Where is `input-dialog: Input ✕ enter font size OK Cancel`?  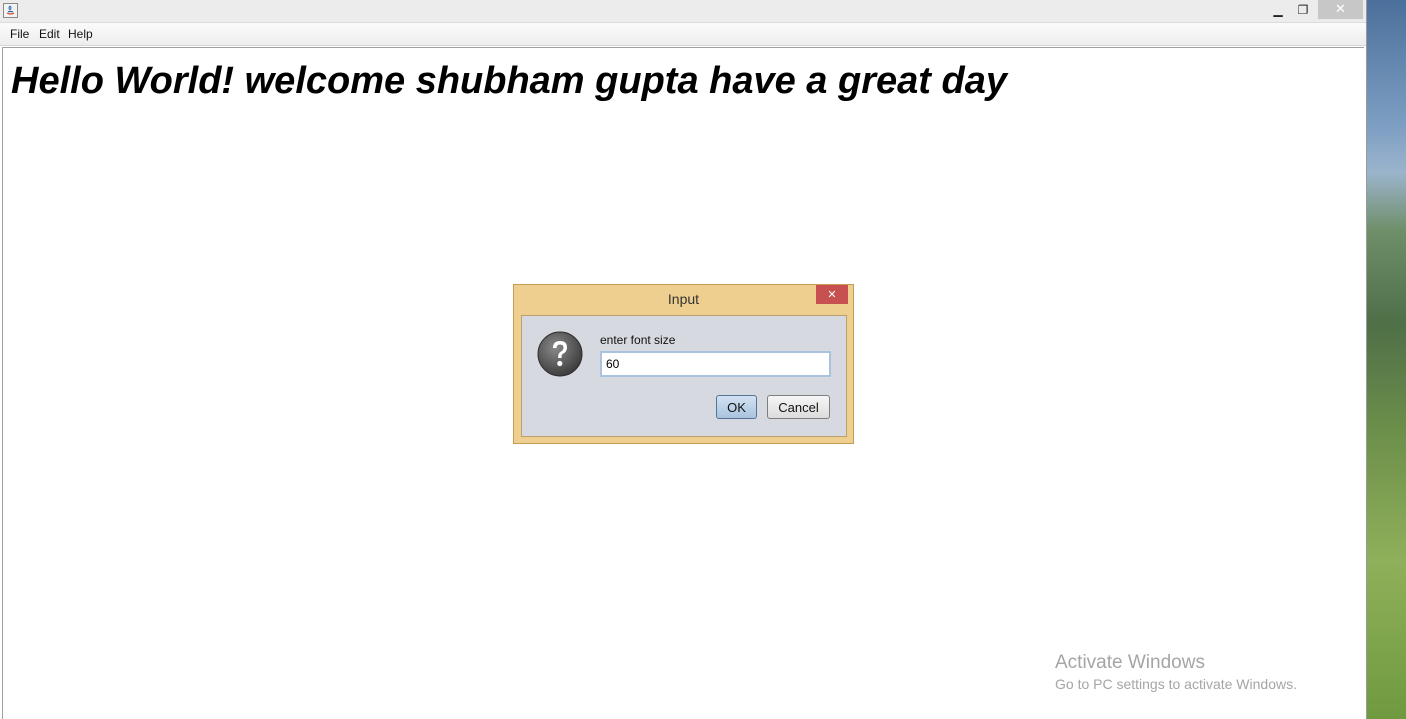
input-dialog: Input ✕ enter font size OK Cancel is located at coordinates (683, 364).